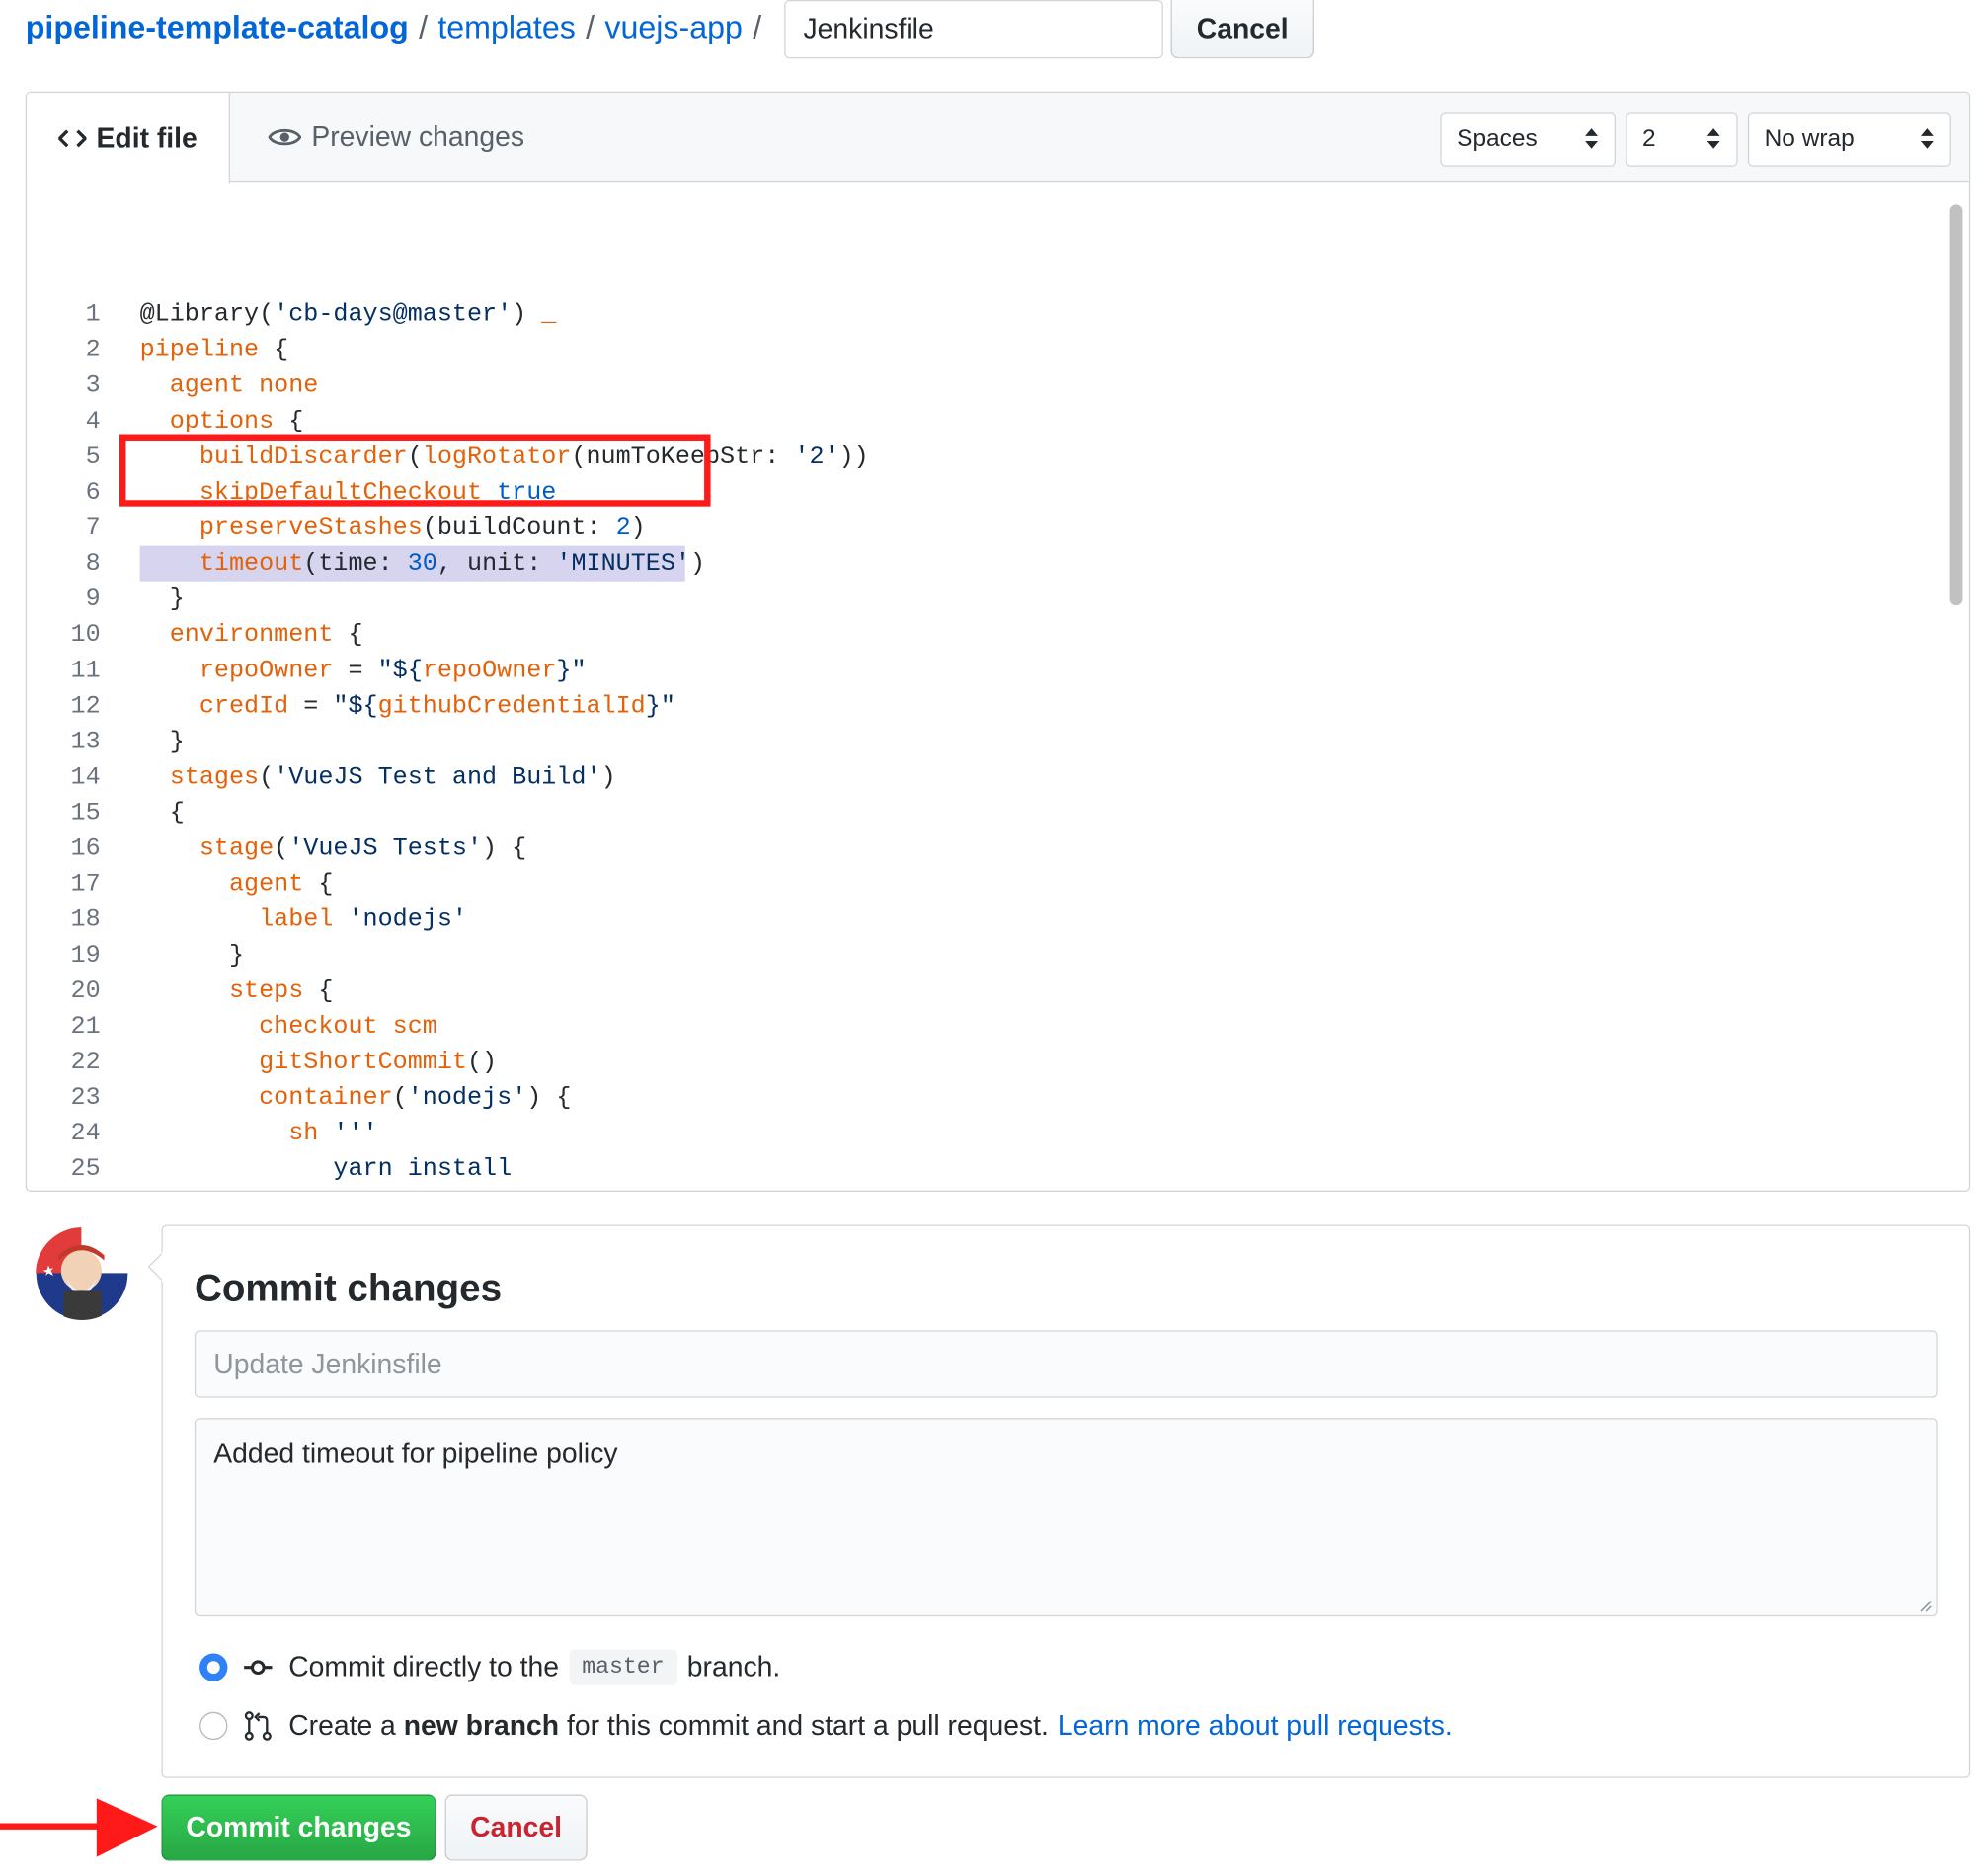 Image resolution: width=1983 pixels, height=1876 pixels. I want to click on line-number: 15, so click(85, 812).